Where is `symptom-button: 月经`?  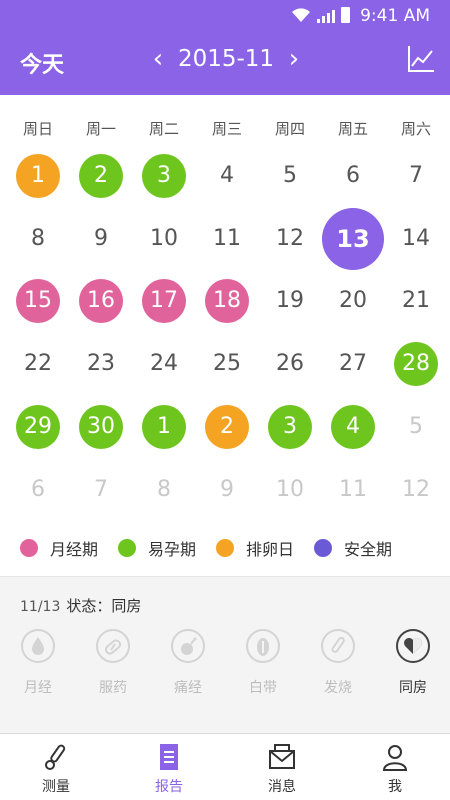 symptom-button: 月经 is located at coordinates (38, 663).